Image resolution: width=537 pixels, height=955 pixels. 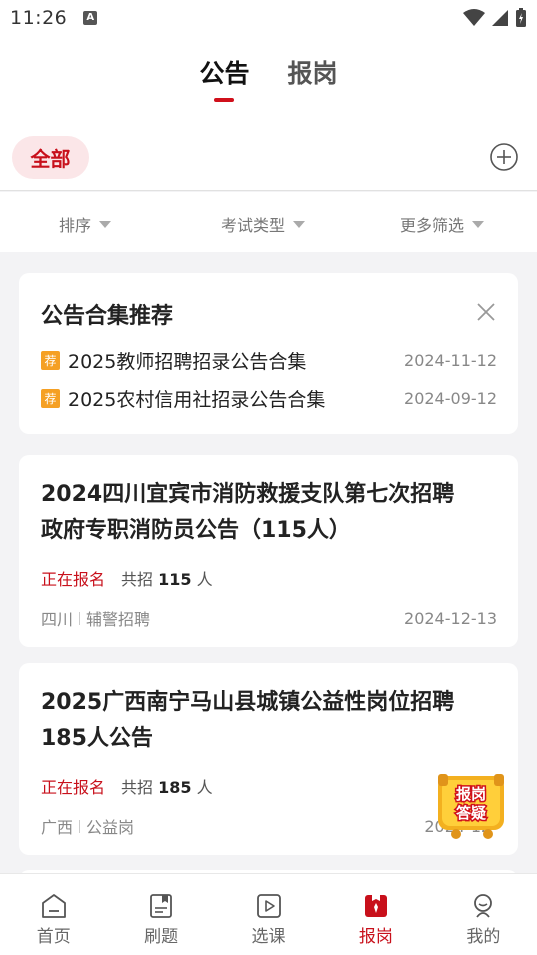 I want to click on course-icon, so click(x=268, y=906).